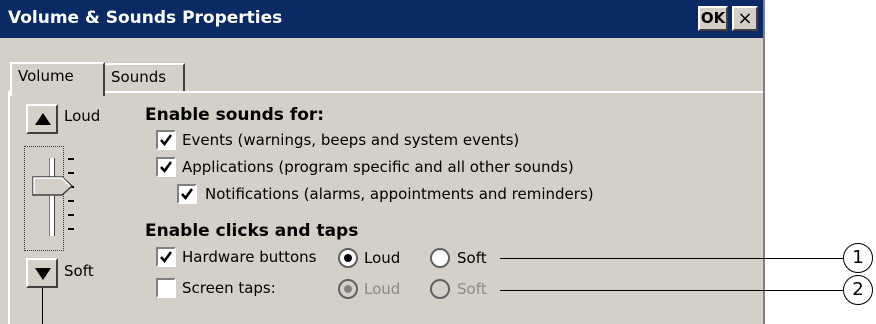 Image resolution: width=876 pixels, height=324 pixels. I want to click on applications-checkbox, so click(166, 167).